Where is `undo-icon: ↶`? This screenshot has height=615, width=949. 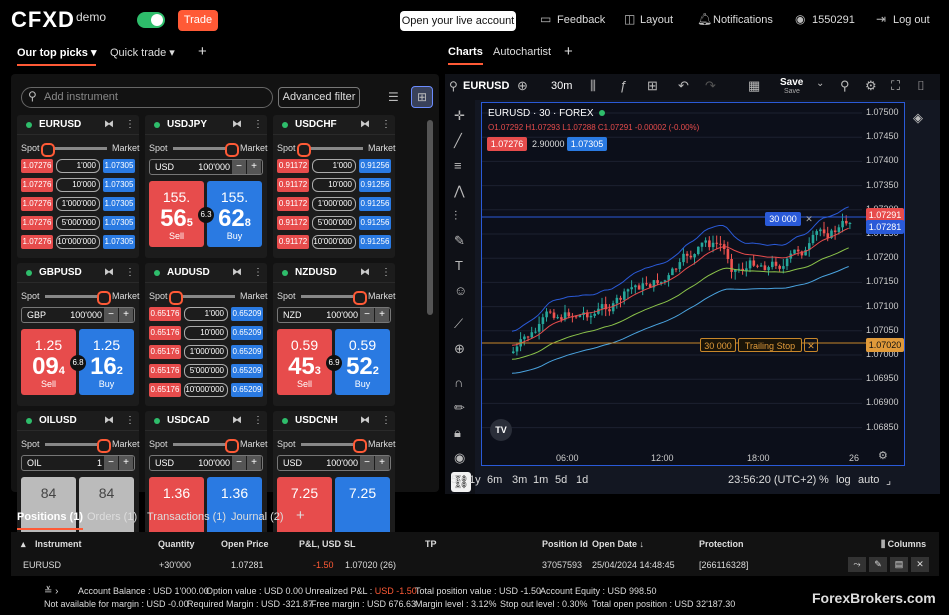 undo-icon: ↶ is located at coordinates (683, 86).